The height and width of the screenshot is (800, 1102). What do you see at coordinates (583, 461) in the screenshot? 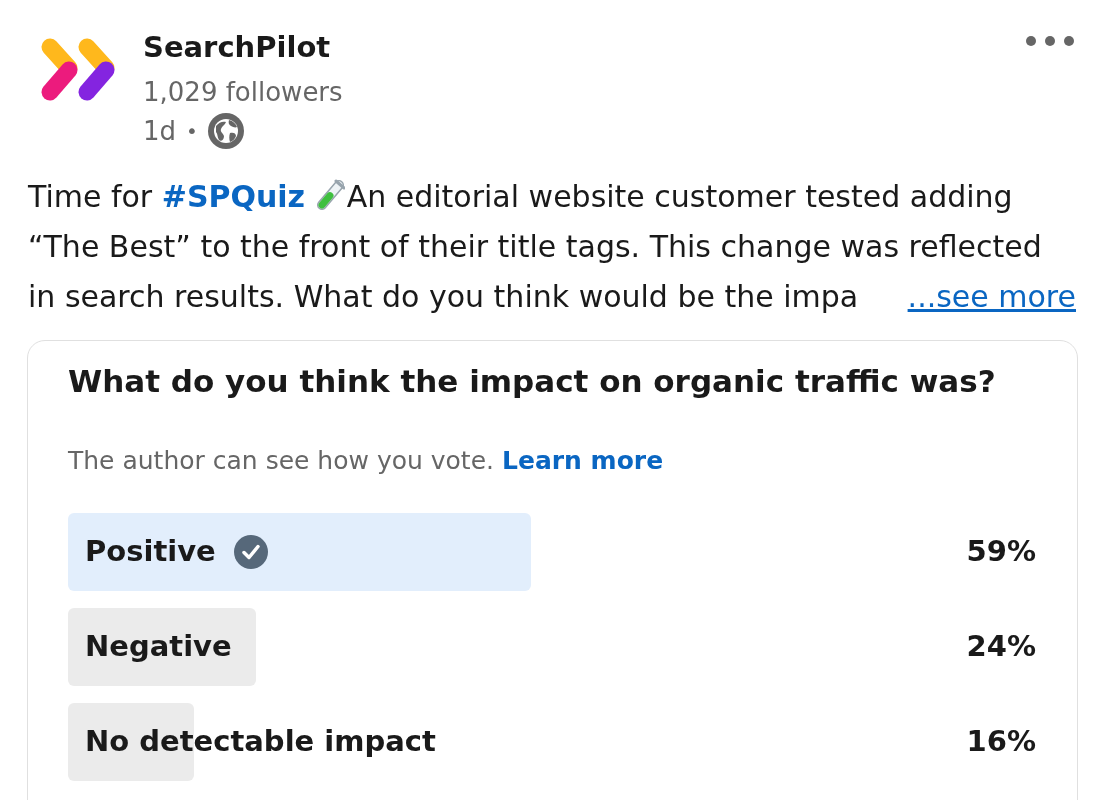
I see `learn-more-link: Learn more` at bounding box center [583, 461].